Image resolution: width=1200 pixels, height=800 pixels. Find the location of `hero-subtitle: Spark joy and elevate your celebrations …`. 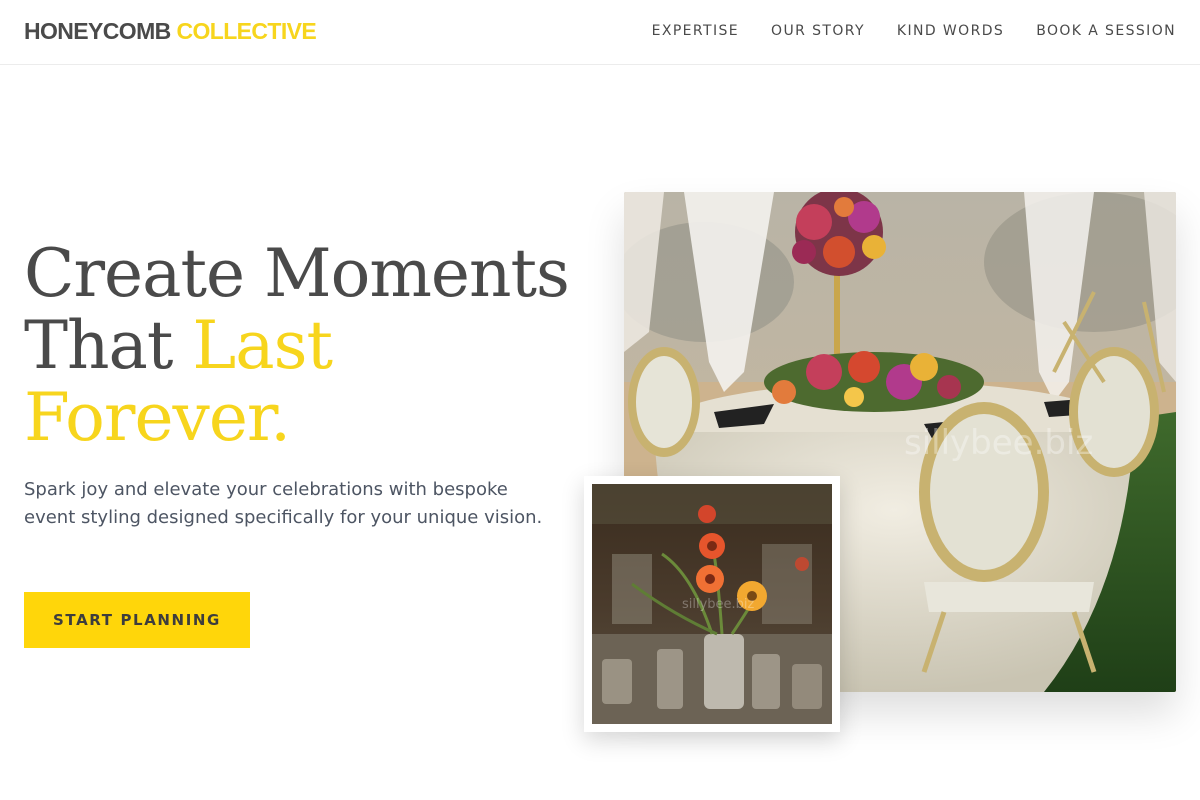

hero-subtitle: Spark joy and elevate your celebrations … is located at coordinates (283, 503).